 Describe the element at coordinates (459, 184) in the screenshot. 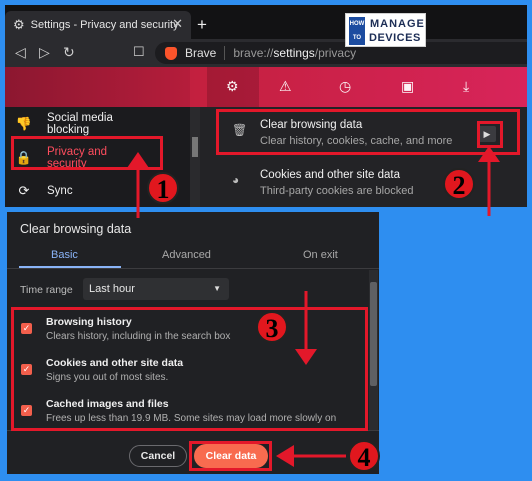

I see `step-2-badge: 2` at that location.